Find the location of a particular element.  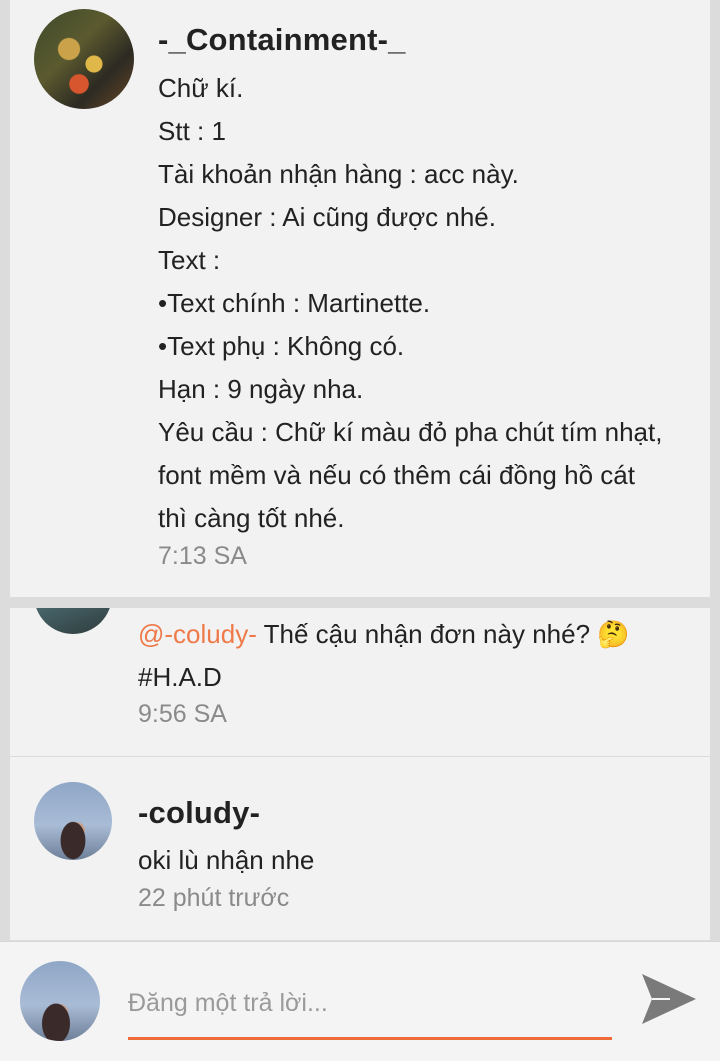

post-line: Text : is located at coordinates (189, 260).